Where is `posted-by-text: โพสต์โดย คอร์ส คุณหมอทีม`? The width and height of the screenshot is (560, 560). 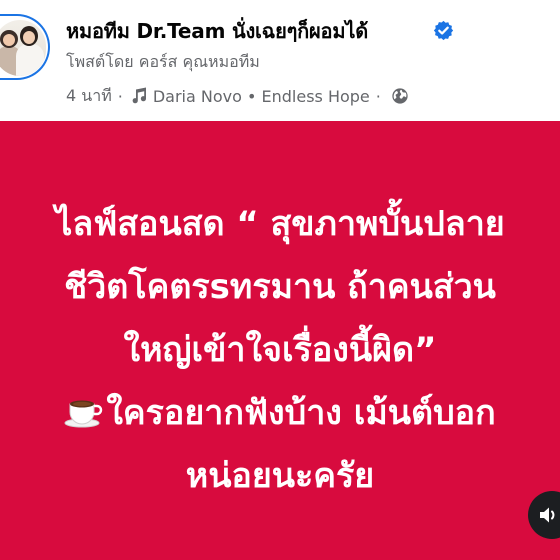 posted-by-text: โพสต์โดย คอร์ส คุณหมอทีม is located at coordinates (163, 61).